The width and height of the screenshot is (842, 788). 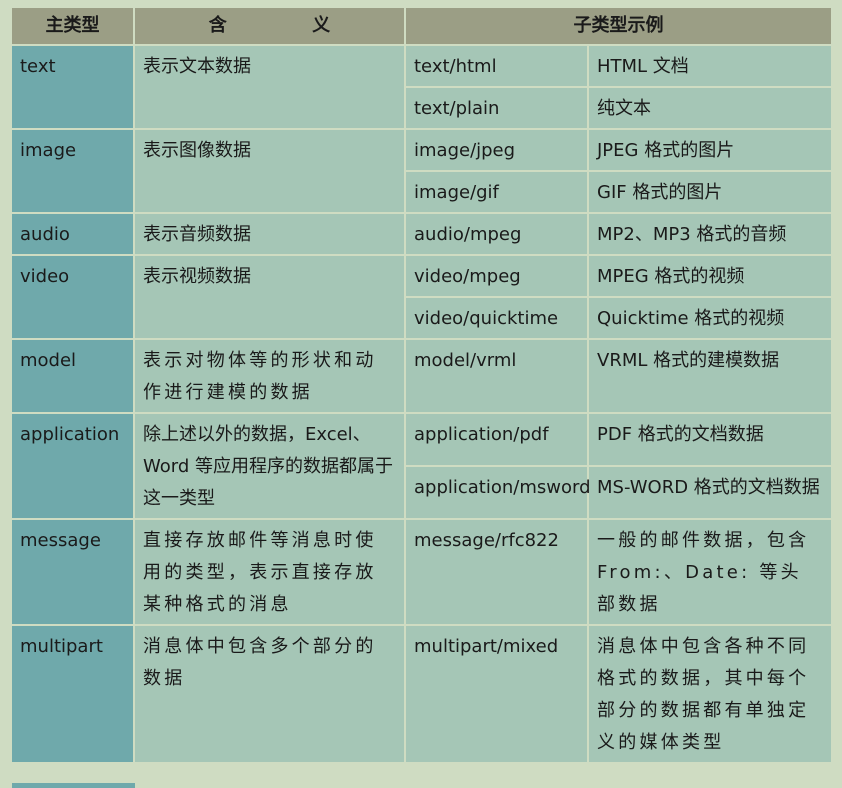 What do you see at coordinates (497, 573) in the screenshot?
I see `subtype-cell: message/rfc822` at bounding box center [497, 573].